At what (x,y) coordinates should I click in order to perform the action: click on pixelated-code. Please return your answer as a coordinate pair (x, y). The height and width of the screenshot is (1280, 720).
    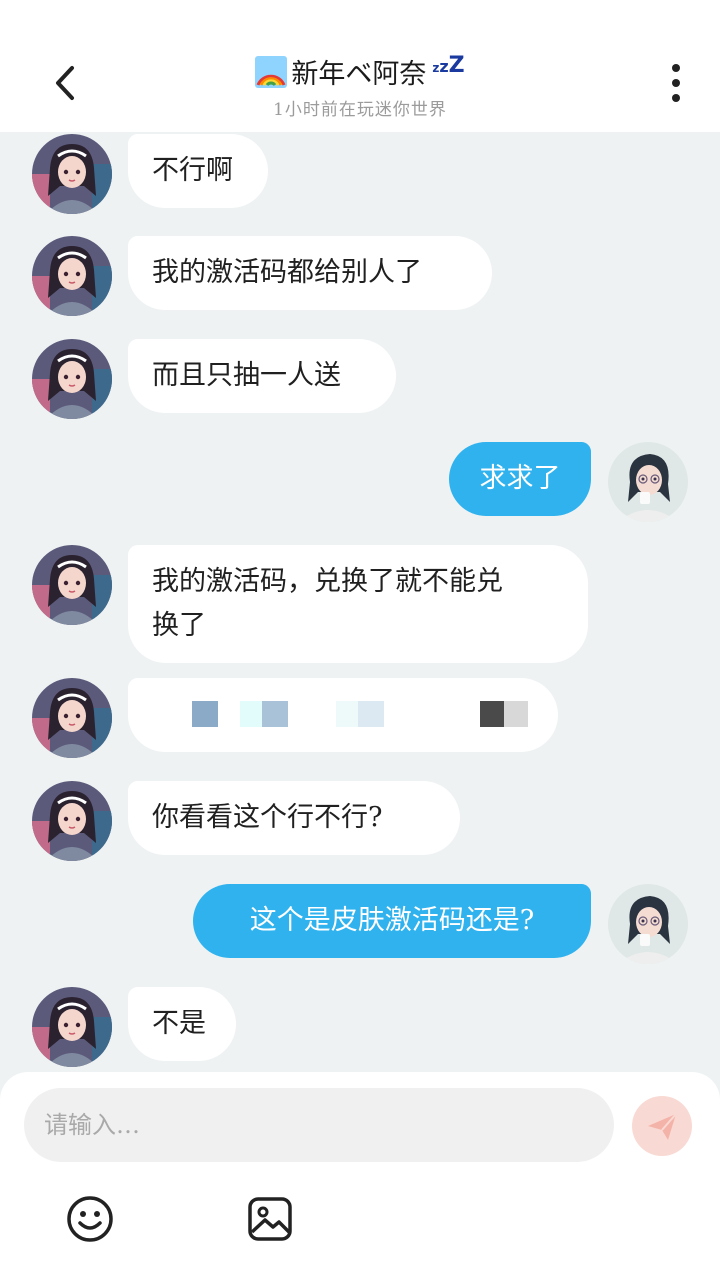
    Looking at the image, I should click on (343, 715).